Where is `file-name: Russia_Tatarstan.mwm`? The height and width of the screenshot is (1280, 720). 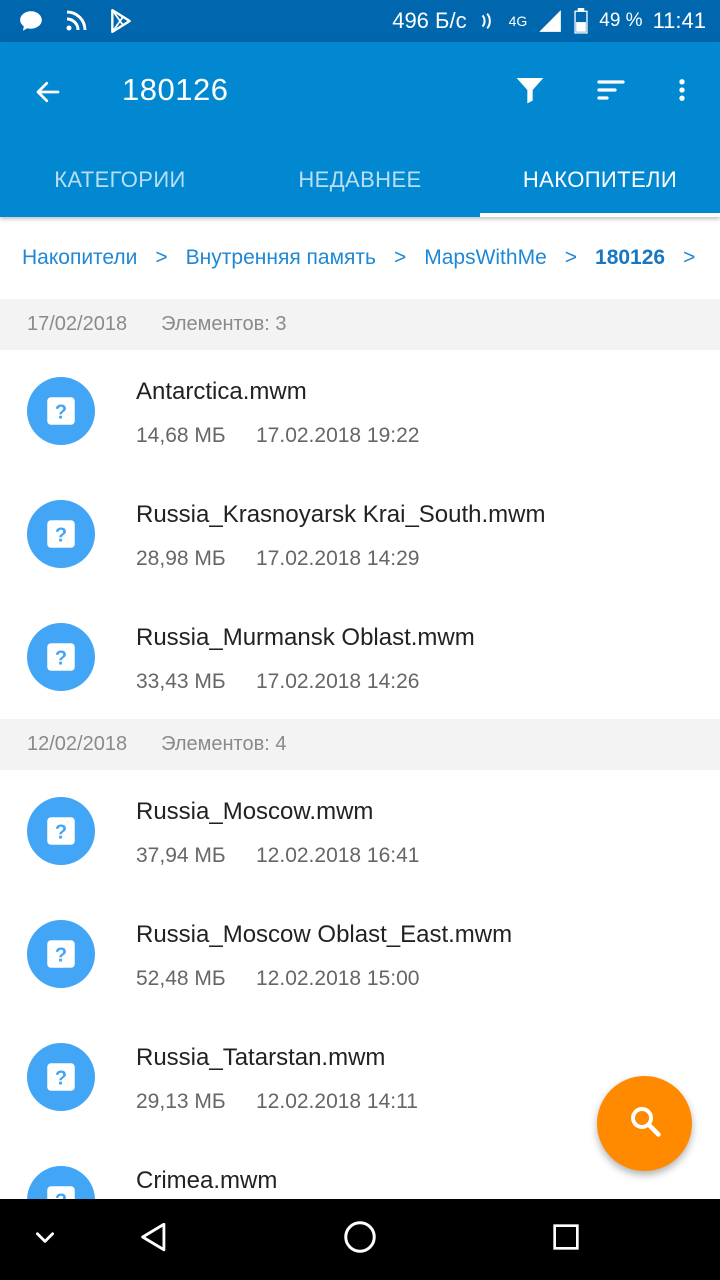 file-name: Russia_Tatarstan.mwm is located at coordinates (261, 1057).